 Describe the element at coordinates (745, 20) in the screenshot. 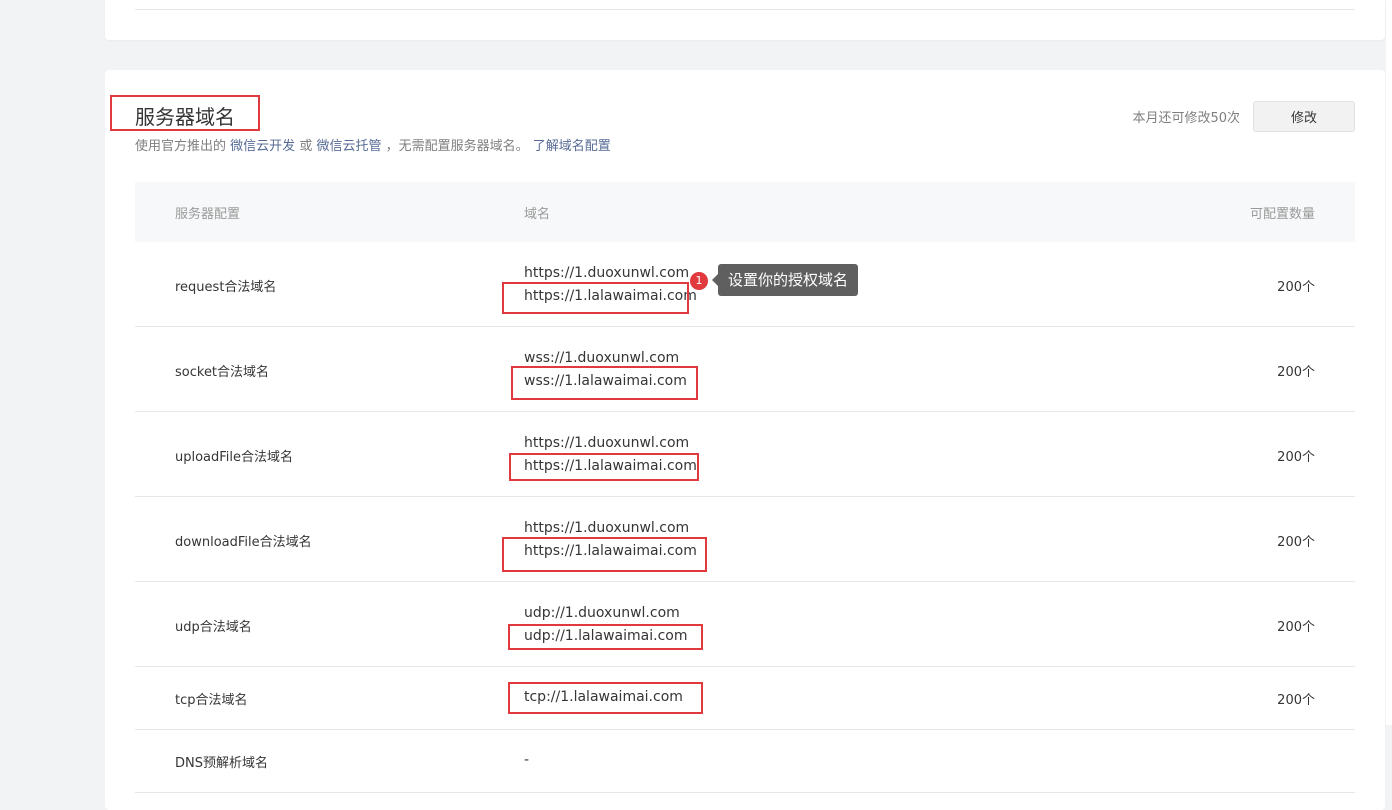

I see `previous-section-card` at that location.